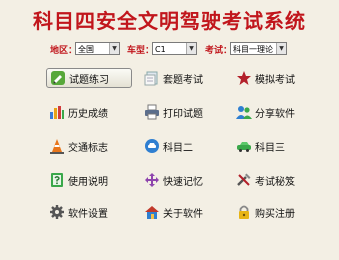  I want to click on exam-tips-button: 考试秘笈, so click(276, 180).